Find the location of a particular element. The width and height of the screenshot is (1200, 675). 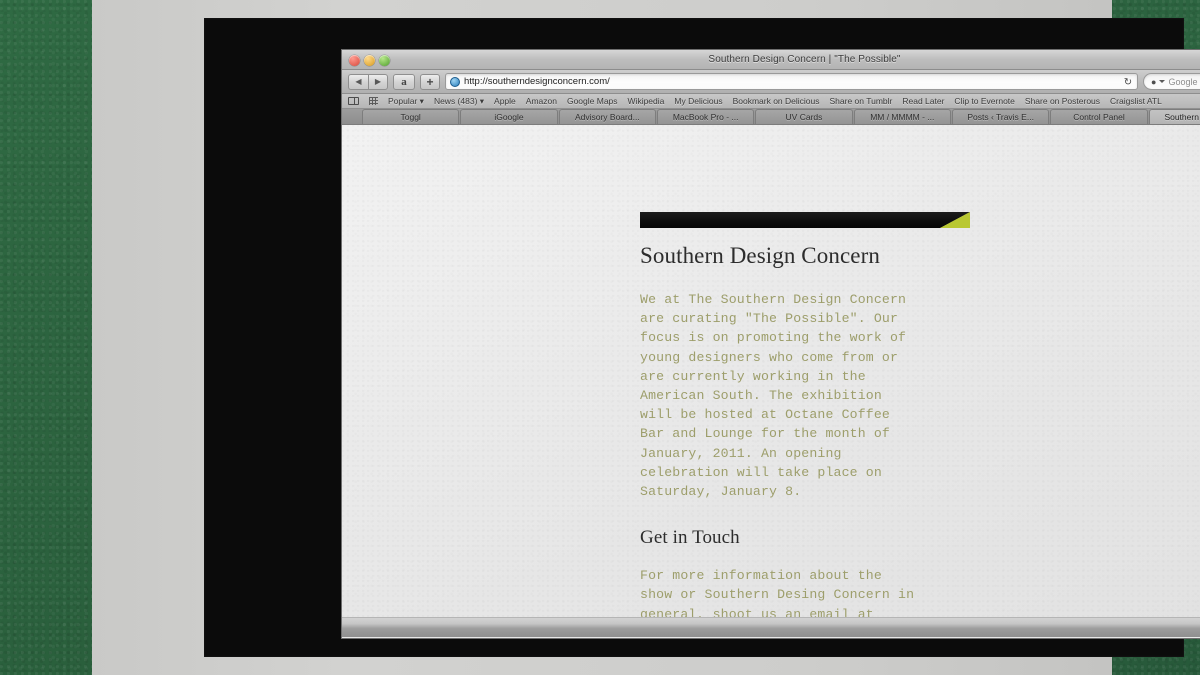

tab-uv-cards: UV Cards is located at coordinates (804, 116).